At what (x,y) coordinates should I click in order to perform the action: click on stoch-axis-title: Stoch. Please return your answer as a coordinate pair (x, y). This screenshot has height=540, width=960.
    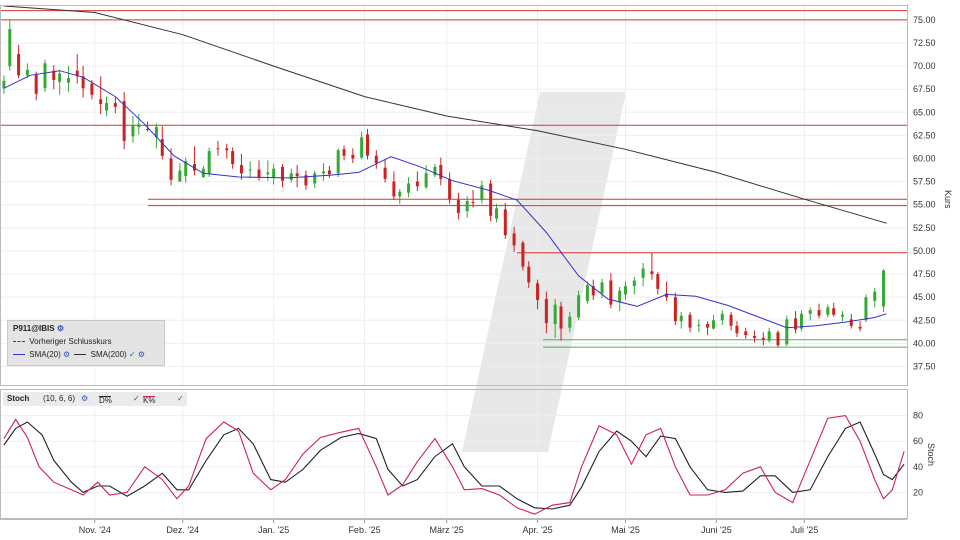
    Looking at the image, I should click on (931, 454).